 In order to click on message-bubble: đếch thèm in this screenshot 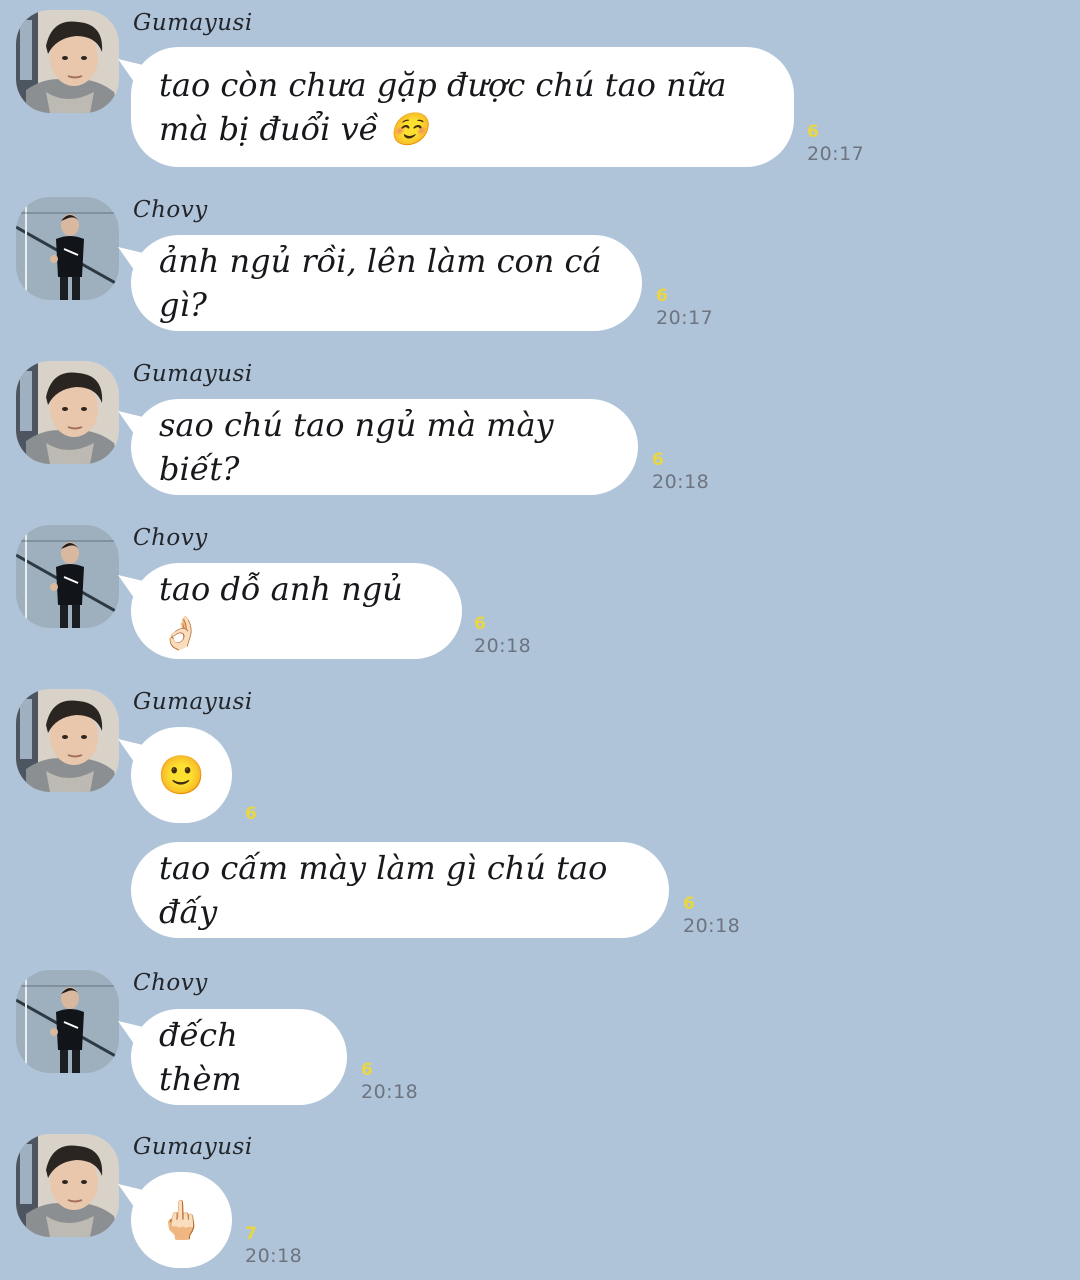, I will do `click(239, 1057)`.